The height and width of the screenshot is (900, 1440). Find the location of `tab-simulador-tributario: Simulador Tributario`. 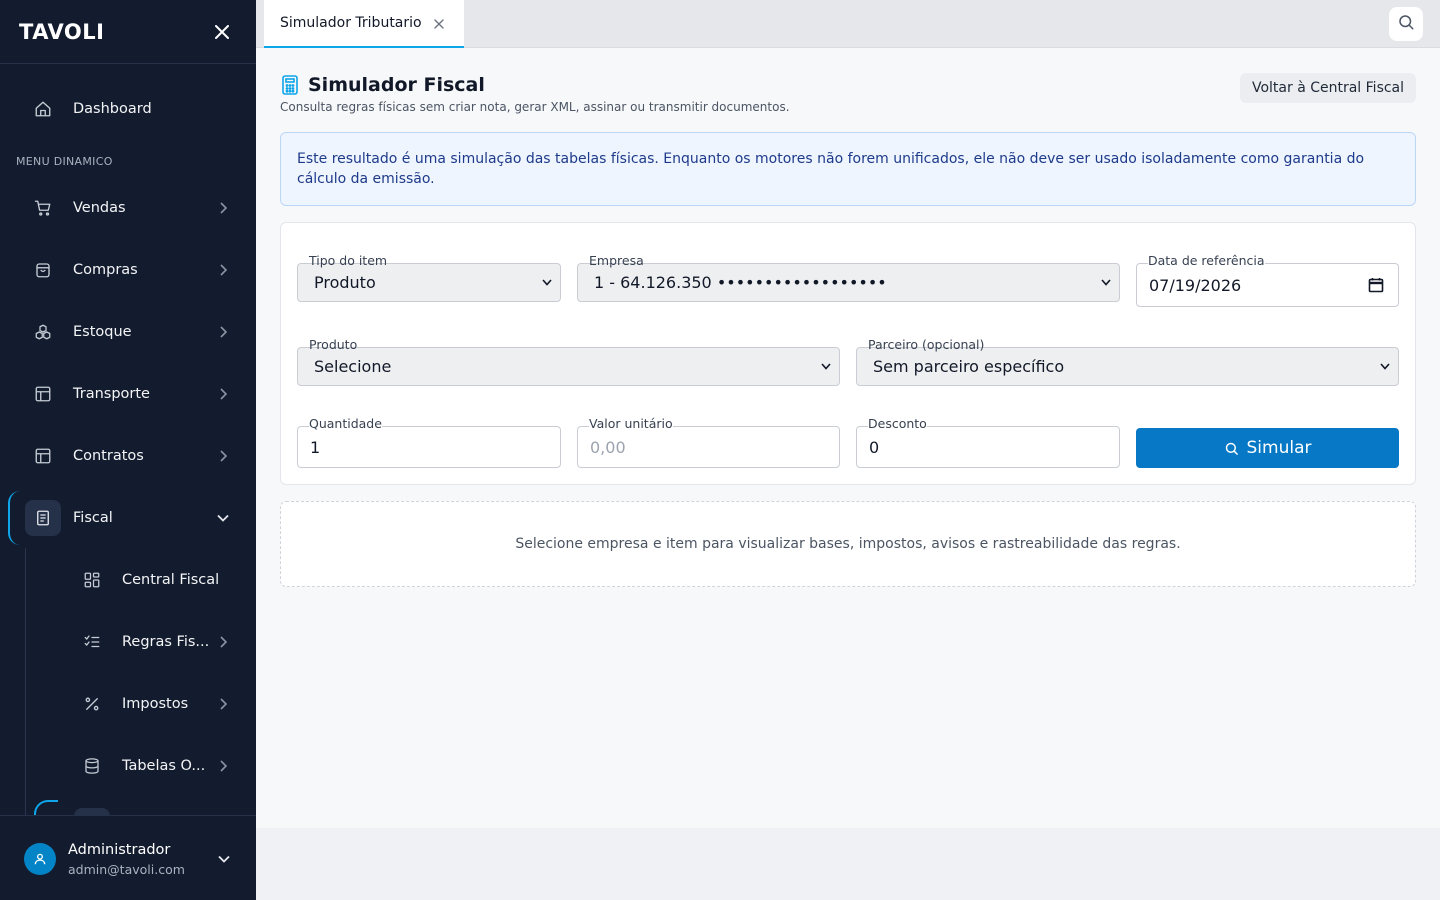

tab-simulador-tributario: Simulador Tributario is located at coordinates (364, 24).